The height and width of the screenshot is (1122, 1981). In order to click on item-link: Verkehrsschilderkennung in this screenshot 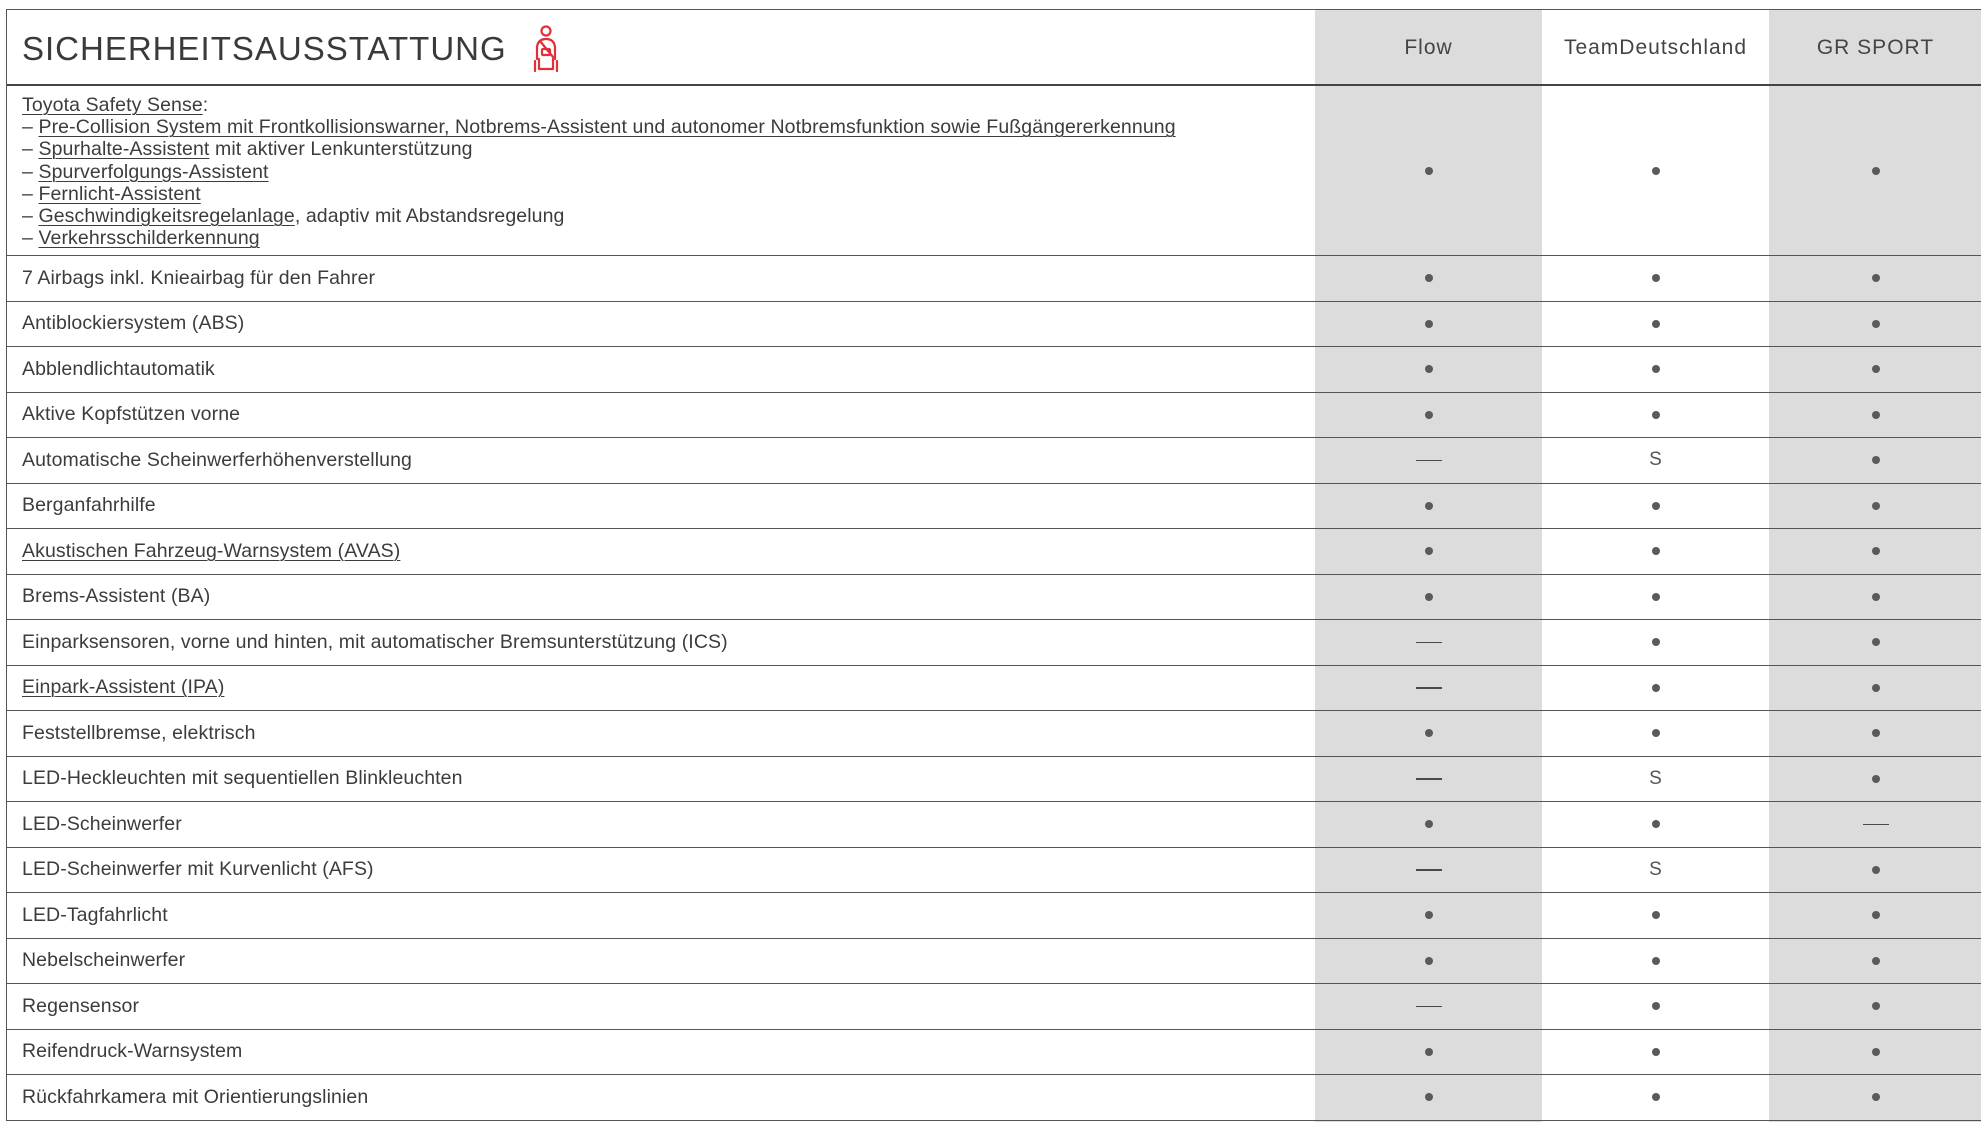, I will do `click(148, 238)`.